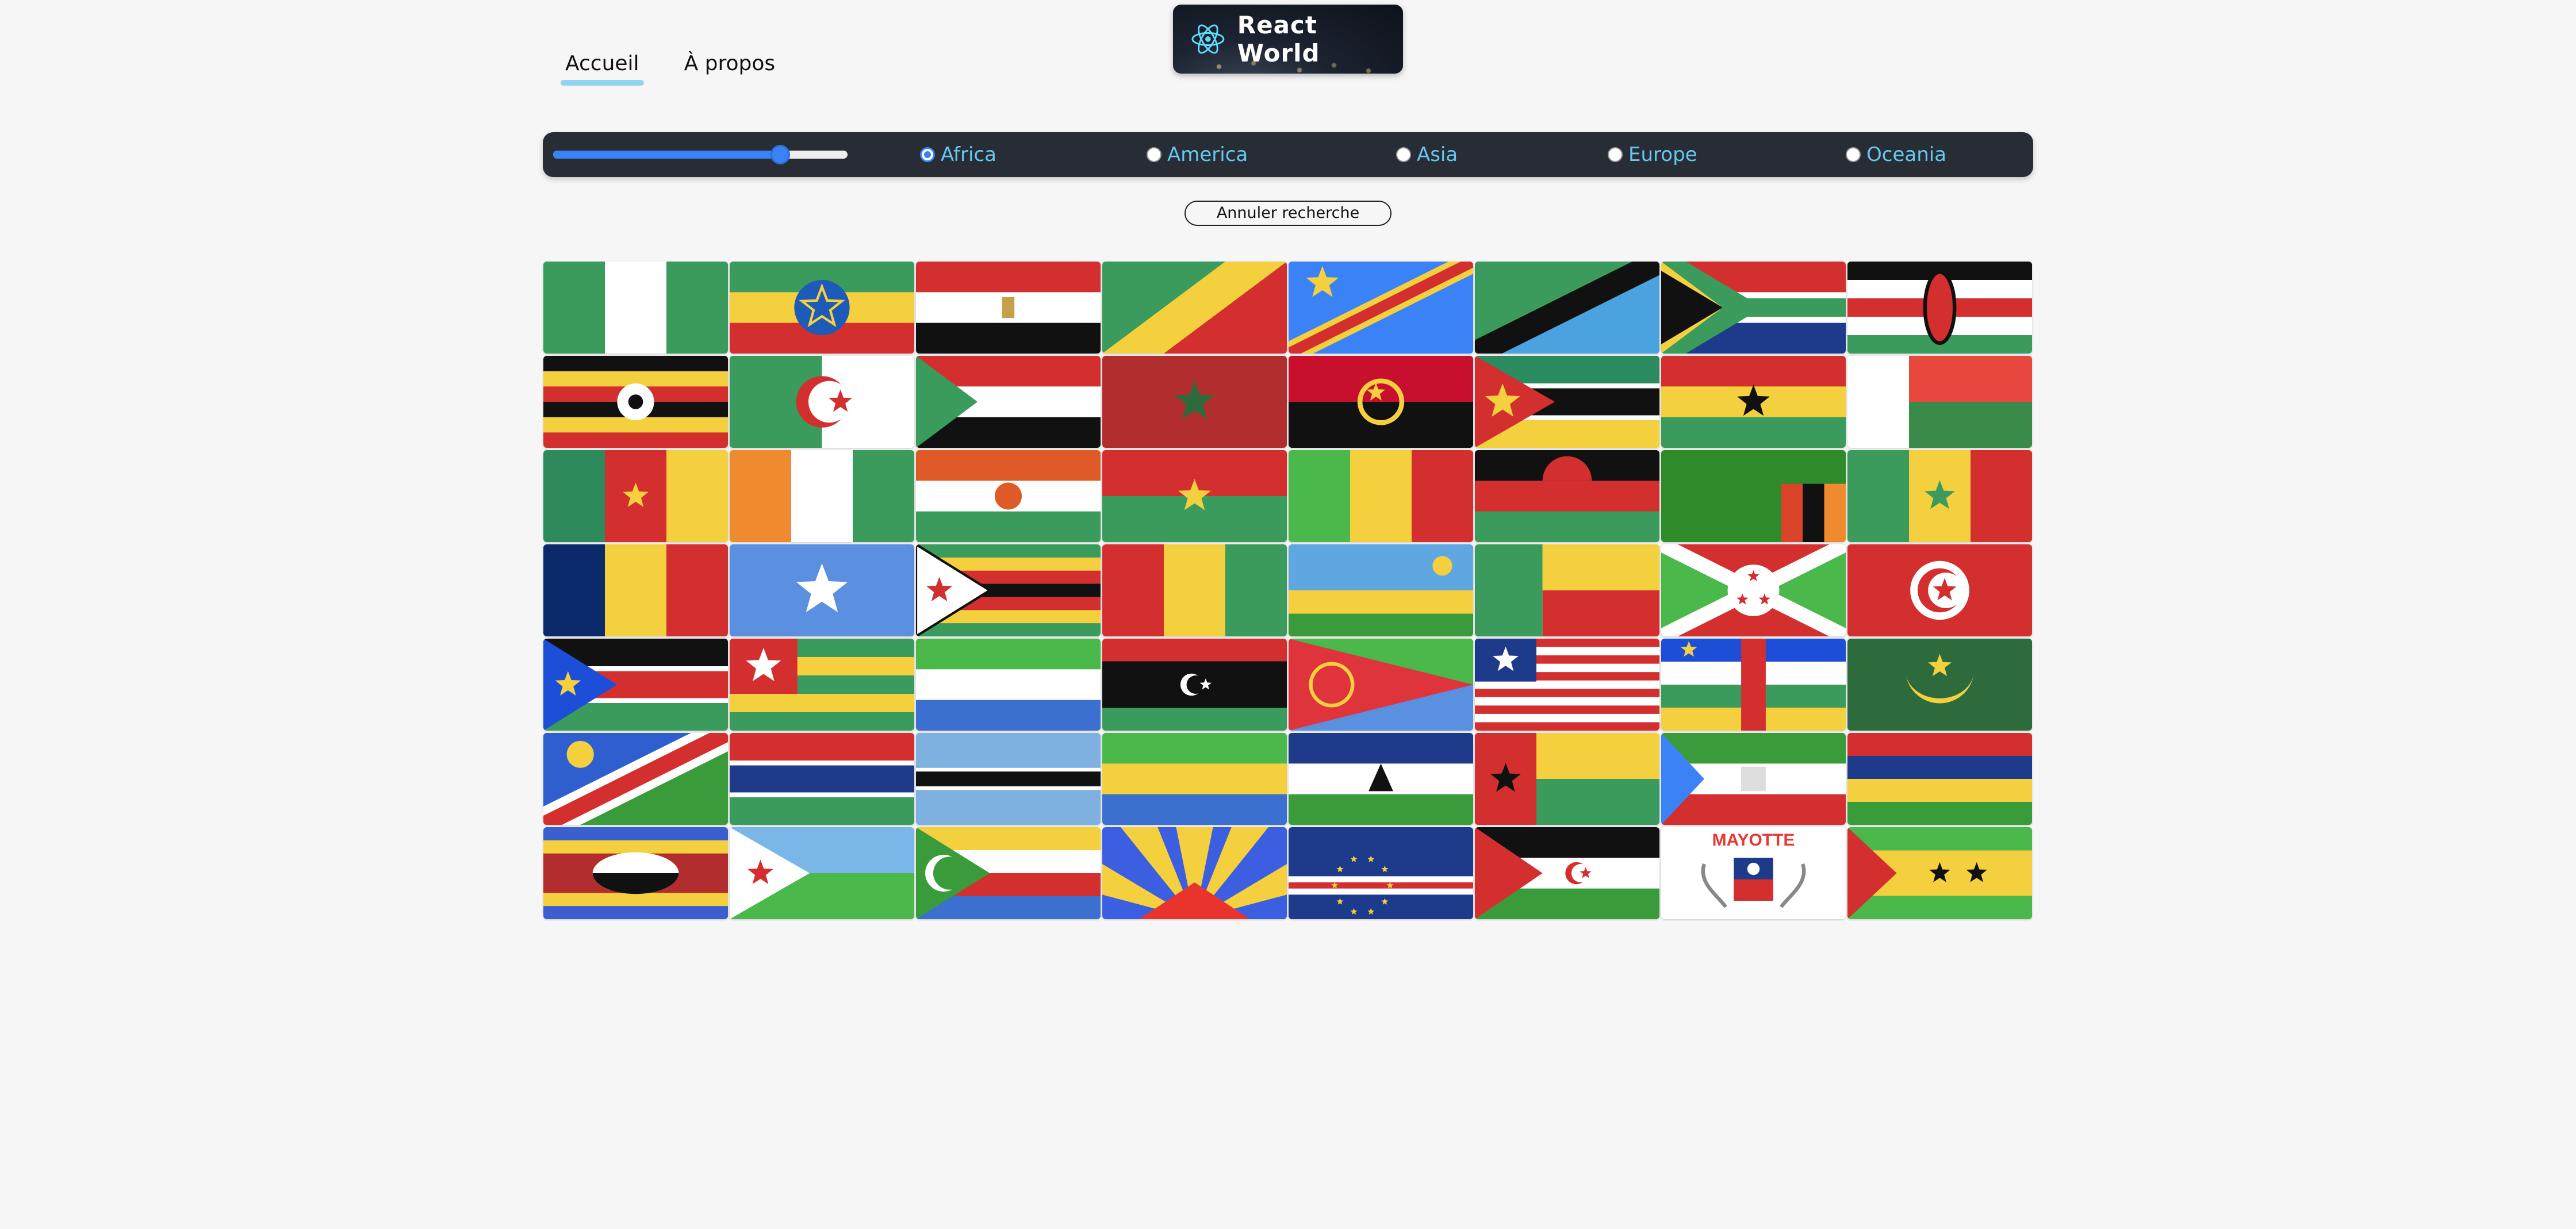 The height and width of the screenshot is (1229, 2576). What do you see at coordinates (780, 155) in the screenshot?
I see `slider-thumb` at bounding box center [780, 155].